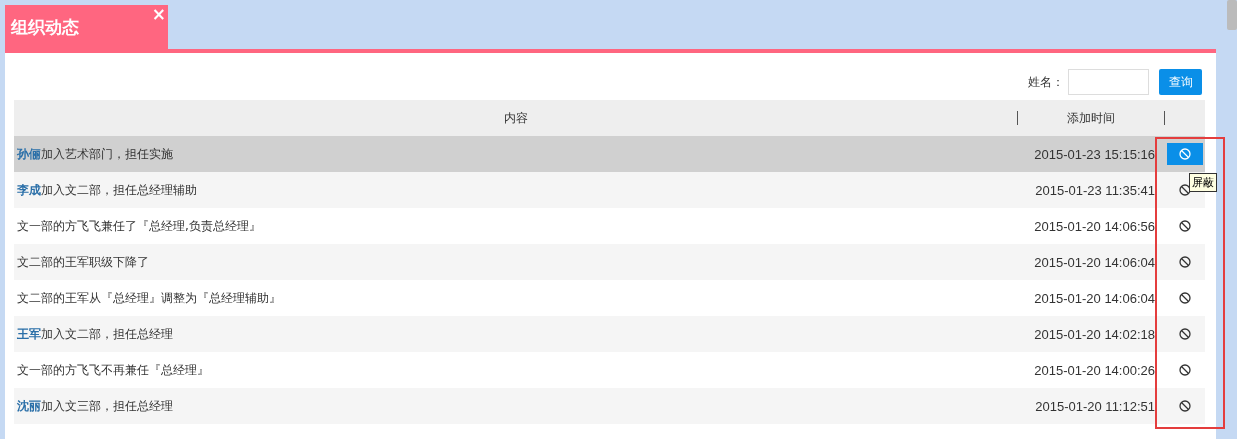 This screenshot has height=439, width=1237. Describe the element at coordinates (1095, 190) in the screenshot. I see `time-cell-text: 2015-01-23 11:35:41` at that location.